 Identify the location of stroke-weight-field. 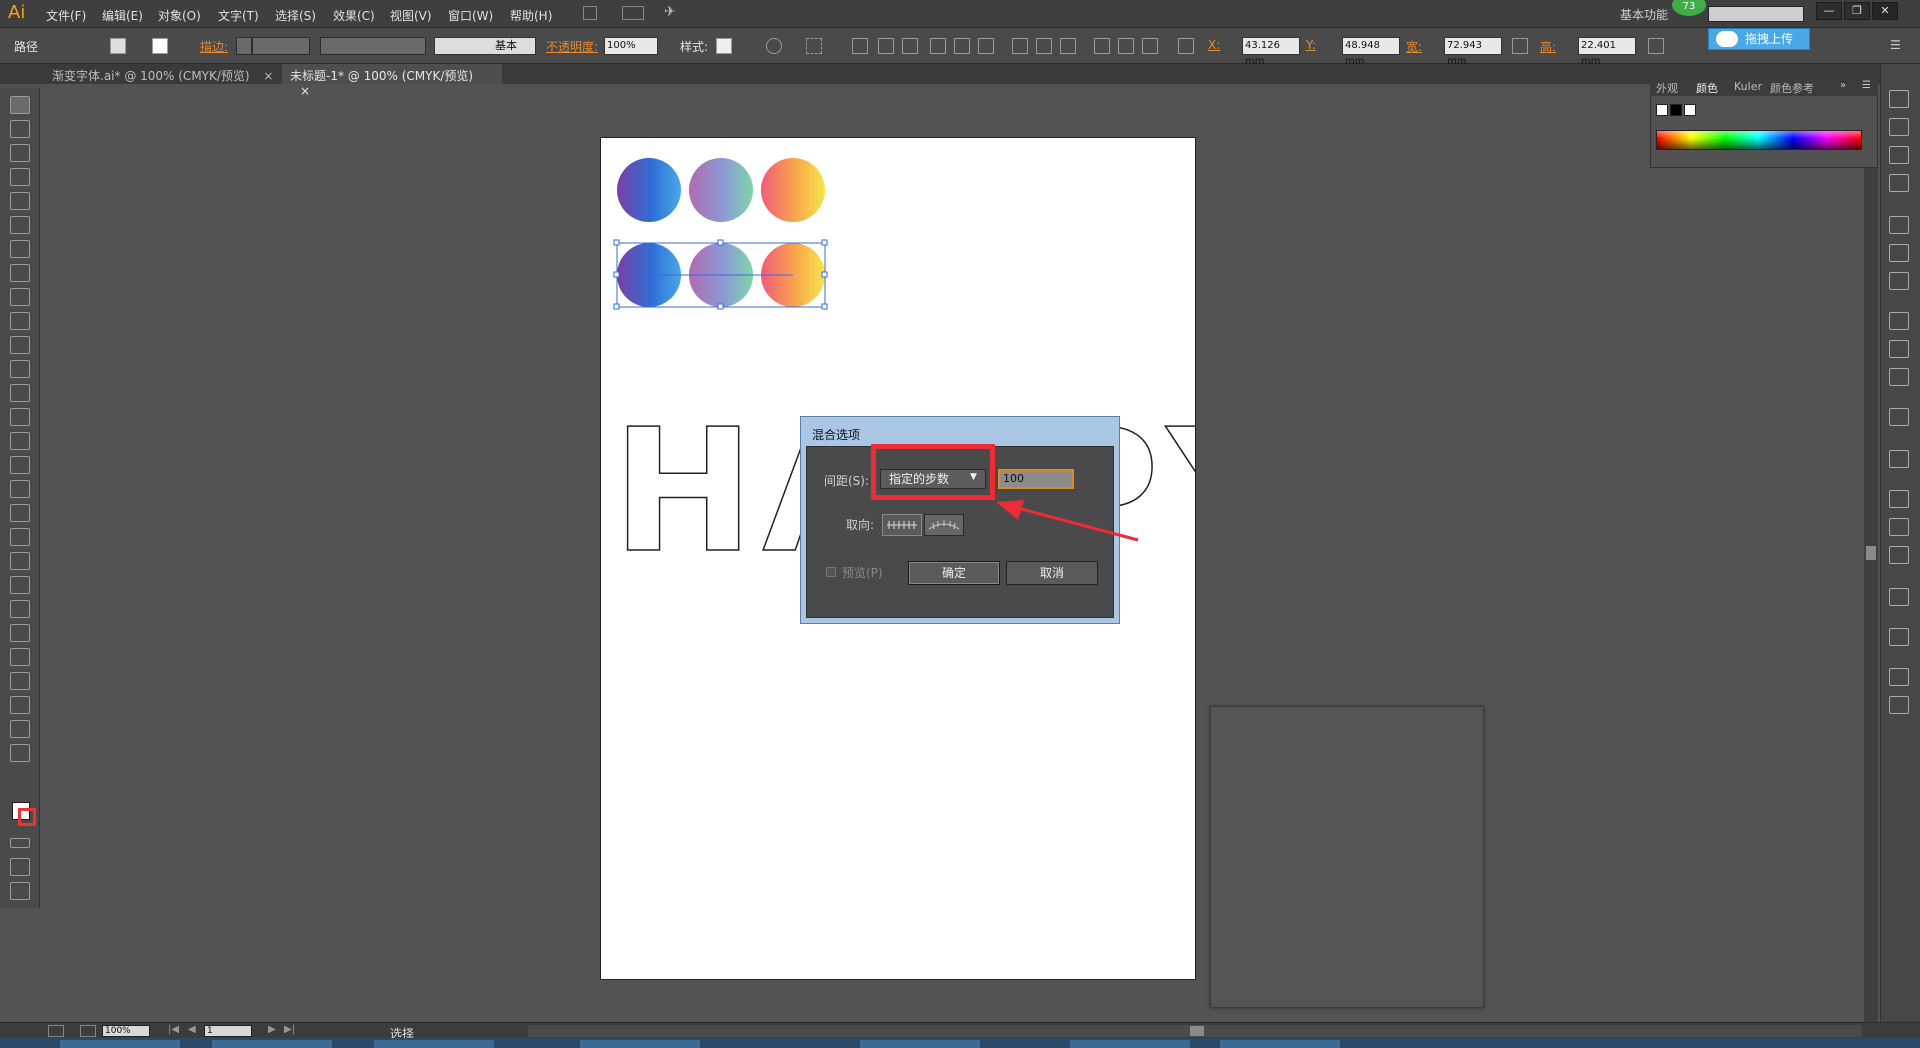
(281, 46).